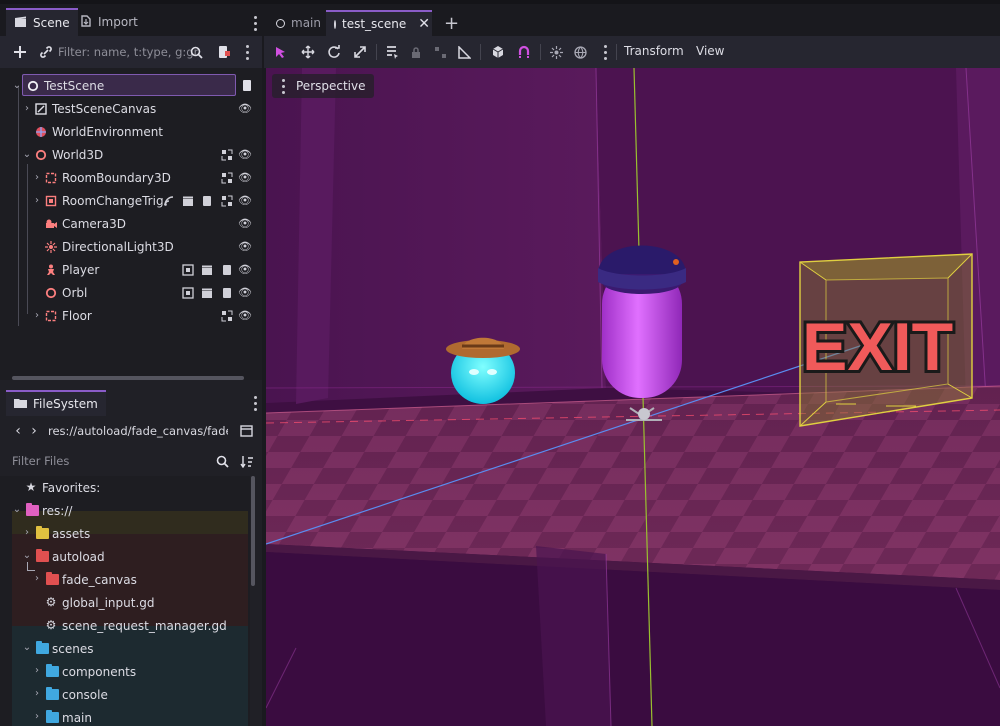 The width and height of the screenshot is (1000, 726). Describe the element at coordinates (129, 108) in the screenshot. I see `tree-node-testscenecanvas: › TestSceneCanvas 👁` at that location.